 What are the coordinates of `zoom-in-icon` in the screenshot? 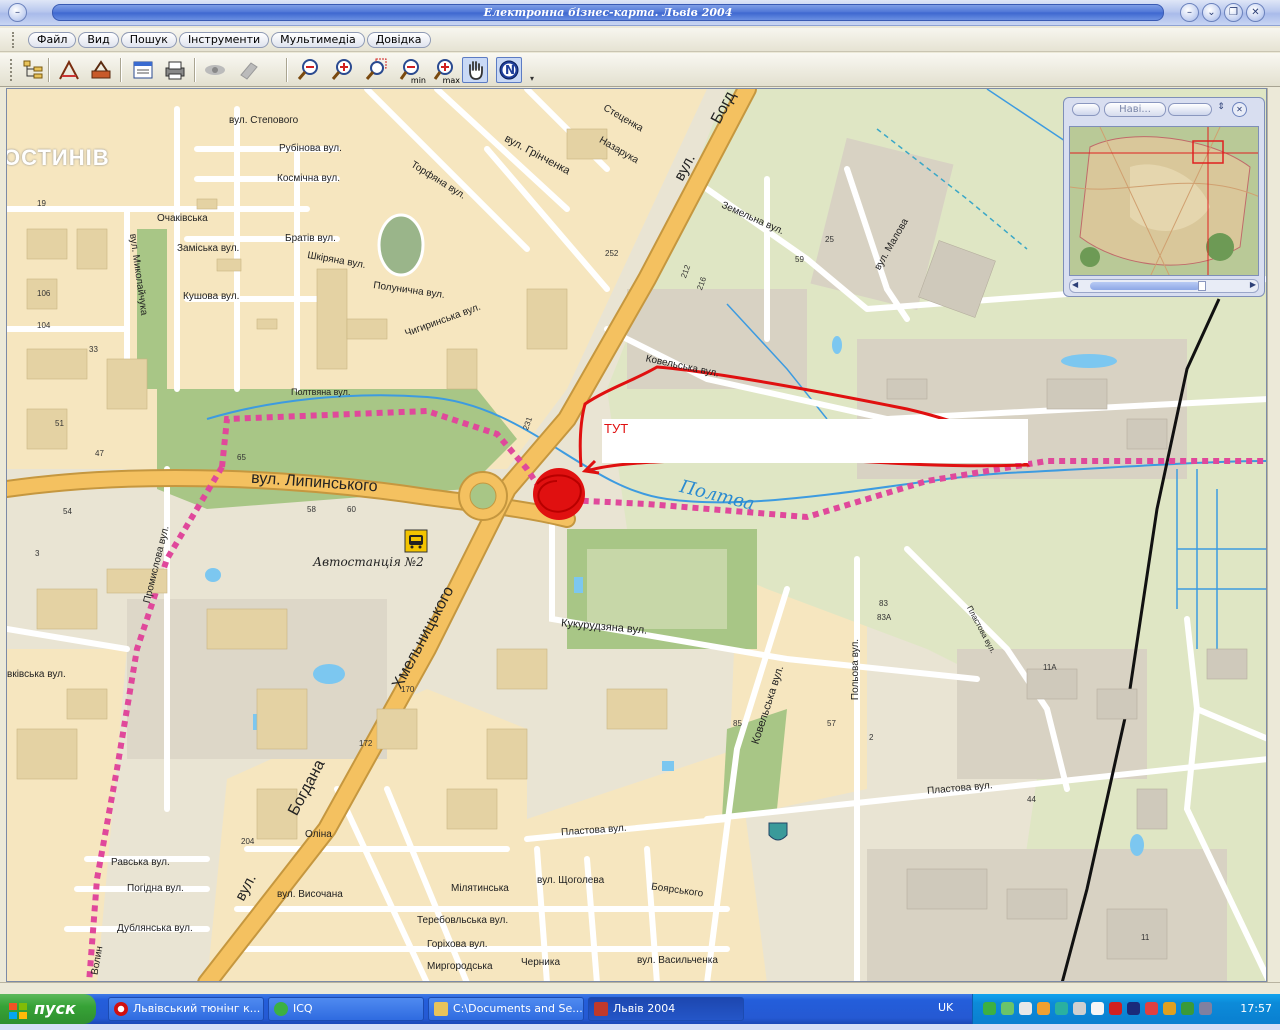 It's located at (341, 69).